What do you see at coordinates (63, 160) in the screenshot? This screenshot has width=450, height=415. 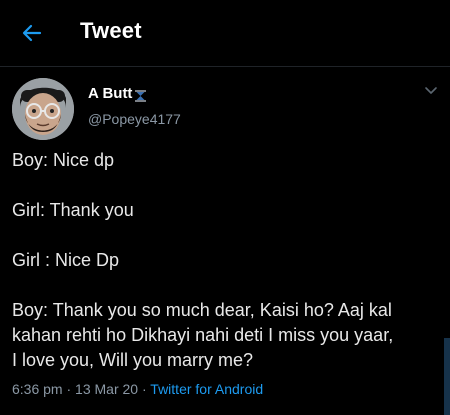 I see `tweet-line: Boy: Nice dp` at bounding box center [63, 160].